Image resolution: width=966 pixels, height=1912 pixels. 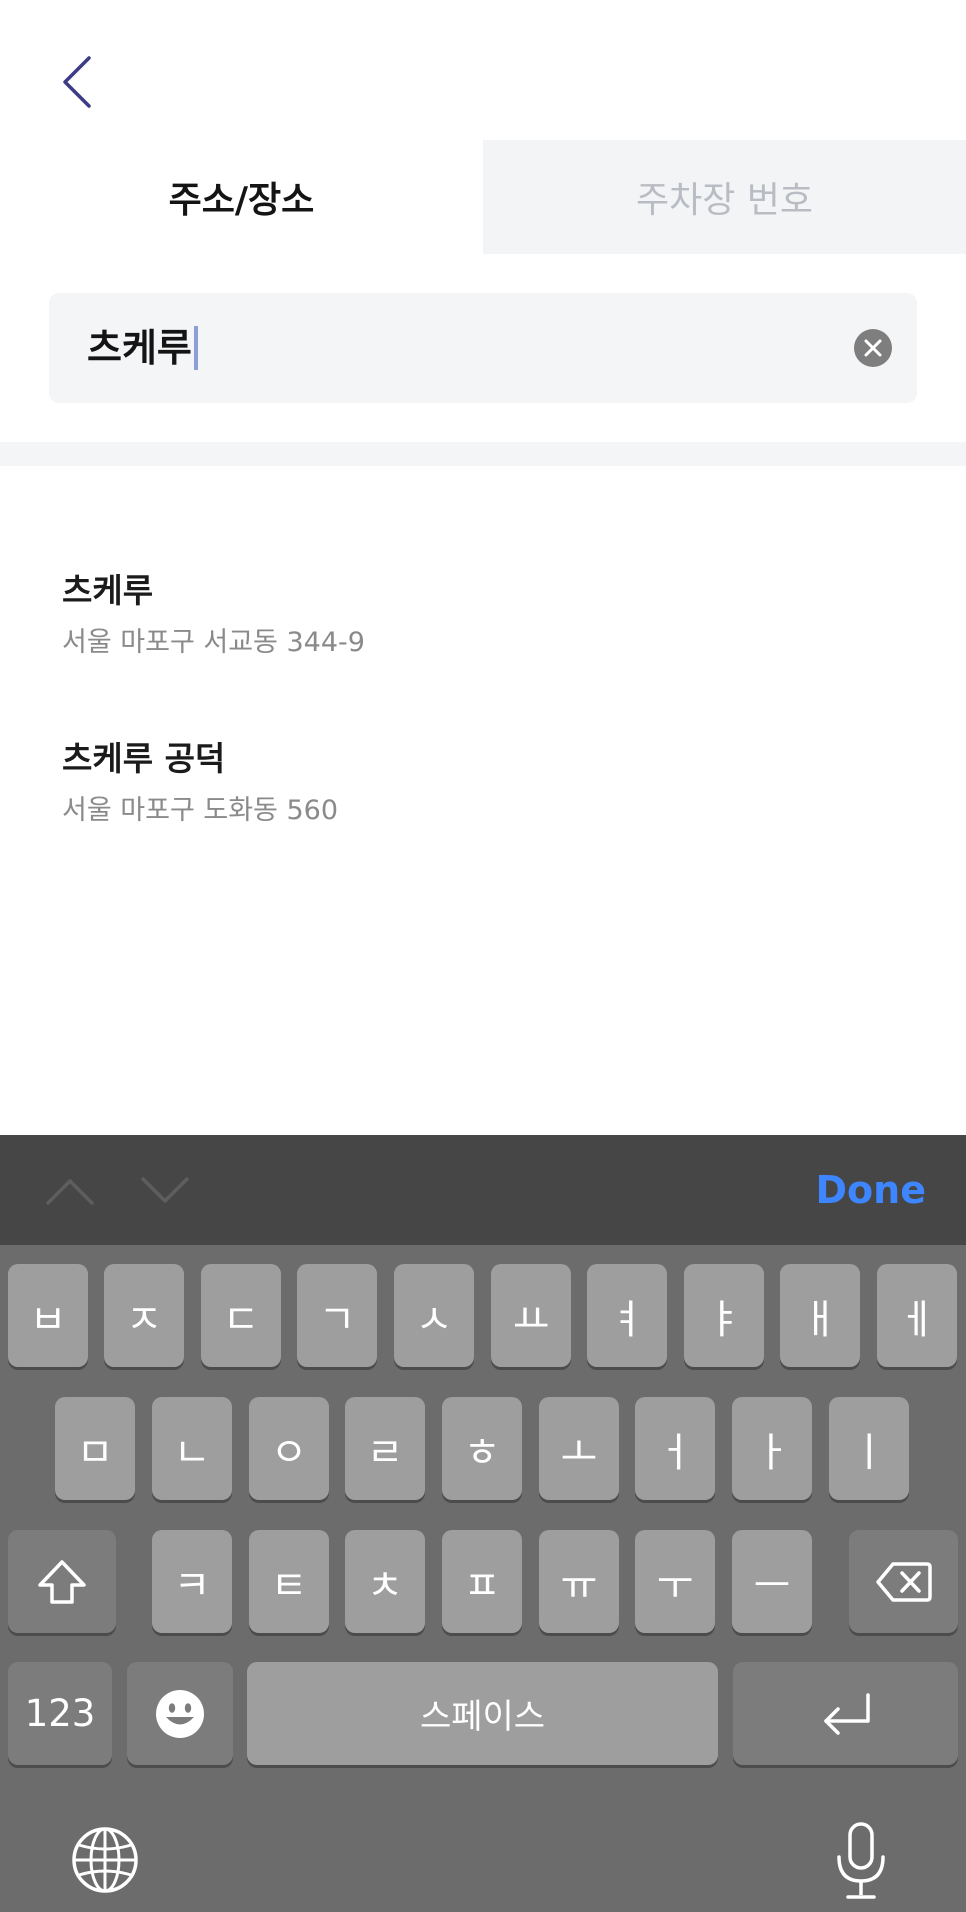 I want to click on key-label: ㅋ, so click(x=192, y=1585).